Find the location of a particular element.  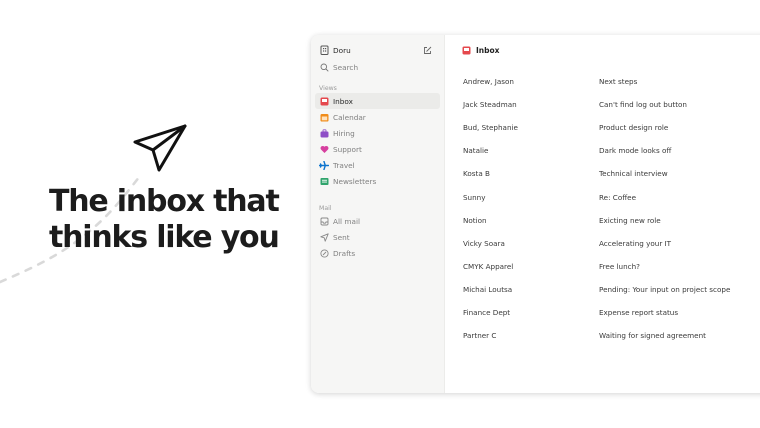

views-section-label: Views is located at coordinates (328, 88).